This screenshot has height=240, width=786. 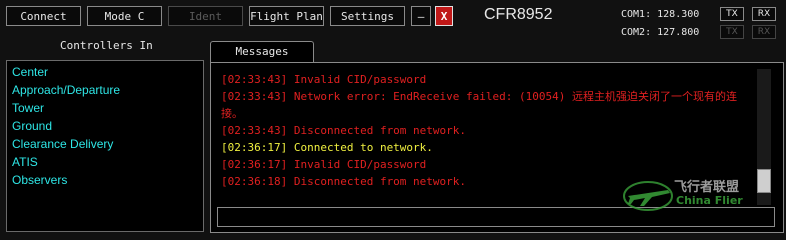 What do you see at coordinates (105, 126) in the screenshot?
I see `controller-item-ground: Ground` at bounding box center [105, 126].